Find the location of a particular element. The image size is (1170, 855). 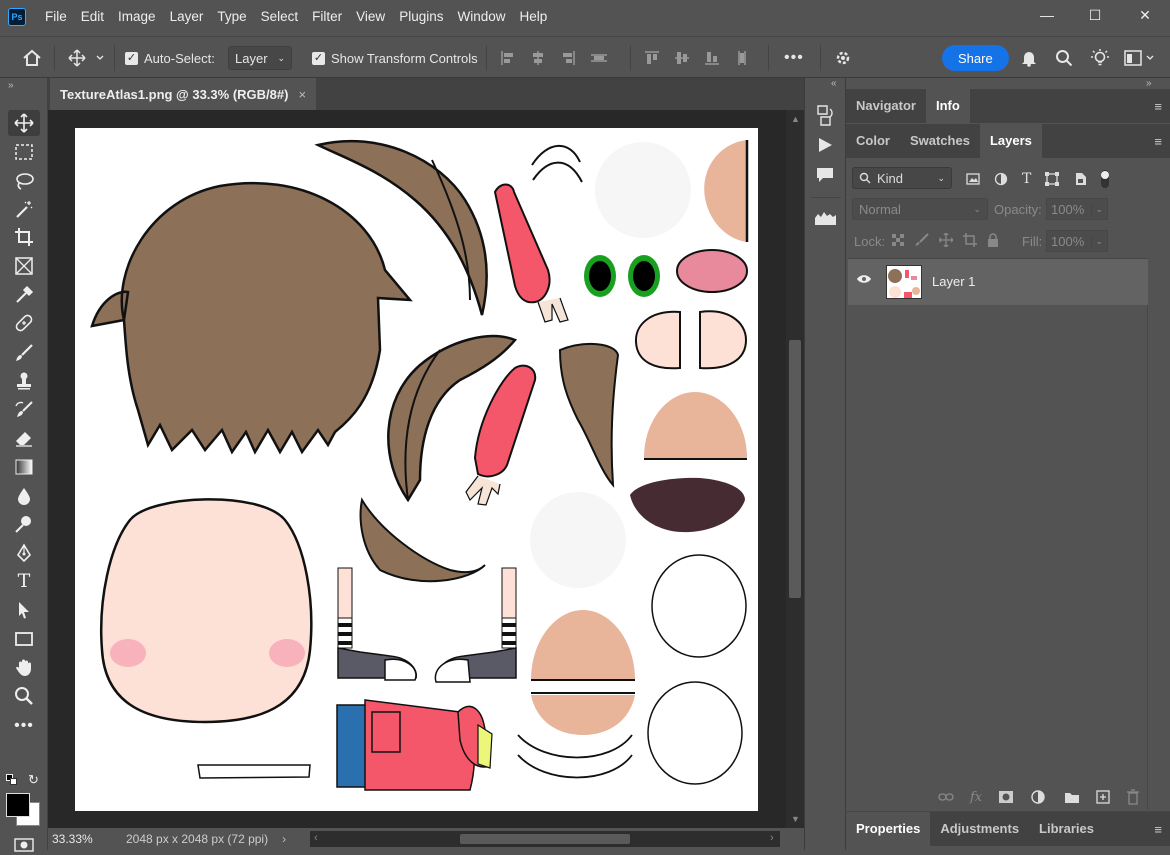

menu-layer: Layer is located at coordinates (187, 17).